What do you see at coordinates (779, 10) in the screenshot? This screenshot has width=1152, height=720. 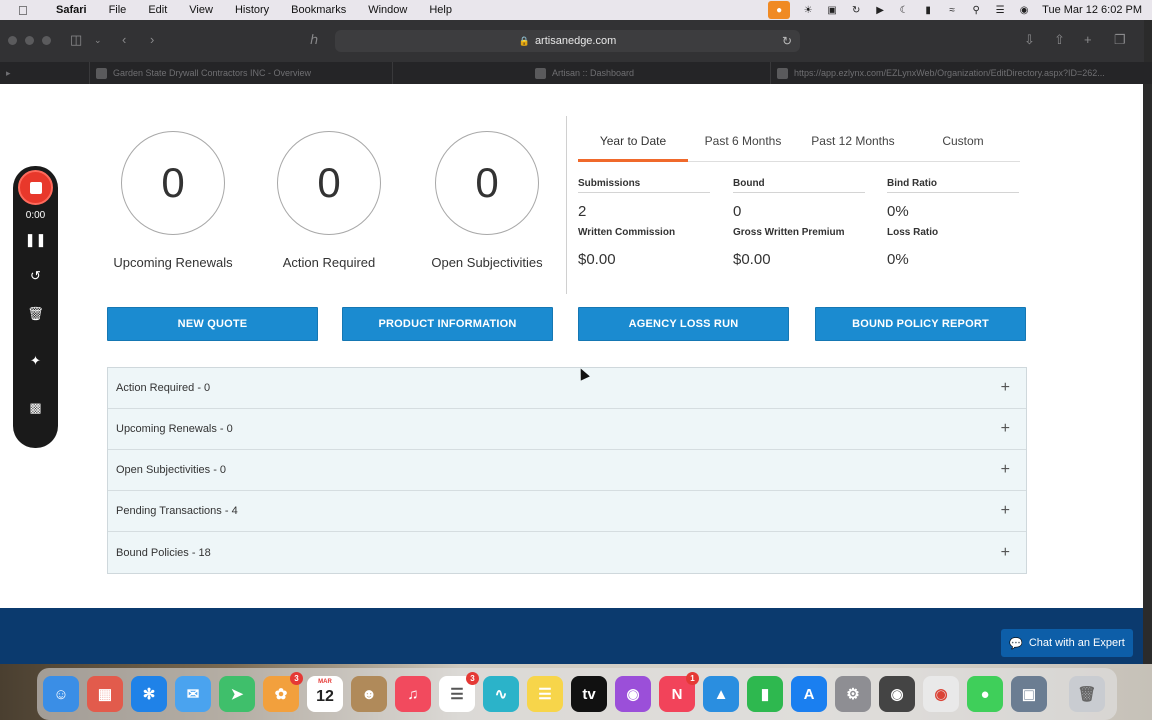 I see `microphone-icon: ●` at bounding box center [779, 10].